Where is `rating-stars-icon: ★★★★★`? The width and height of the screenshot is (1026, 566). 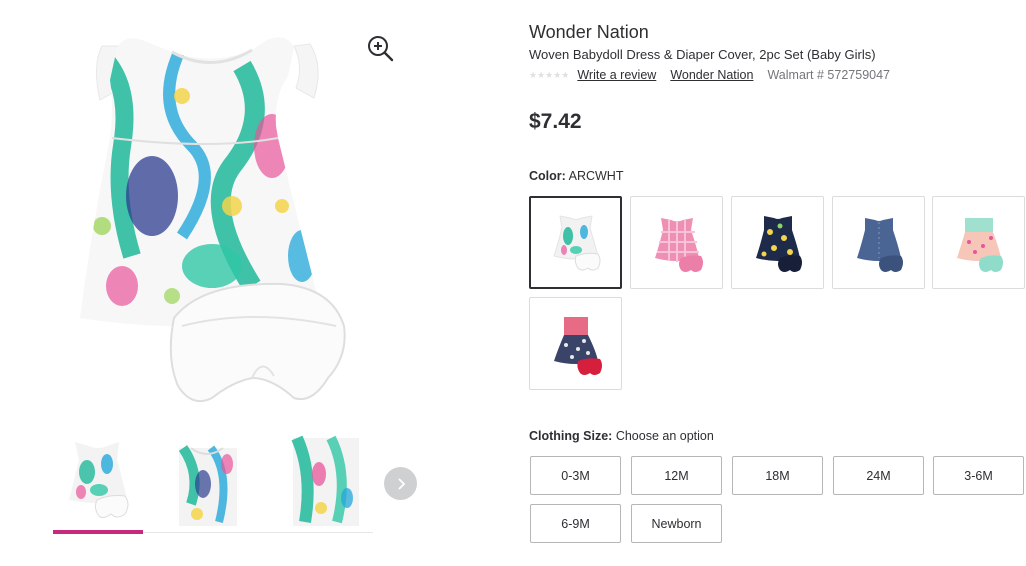
rating-stars-icon: ★★★★★ is located at coordinates (549, 74).